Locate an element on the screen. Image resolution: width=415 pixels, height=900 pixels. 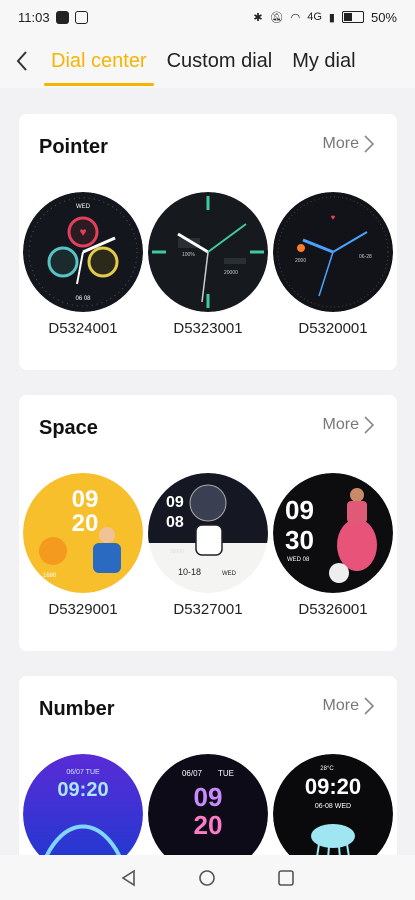
tab-dial-center: Dial center is located at coordinates (99, 61).